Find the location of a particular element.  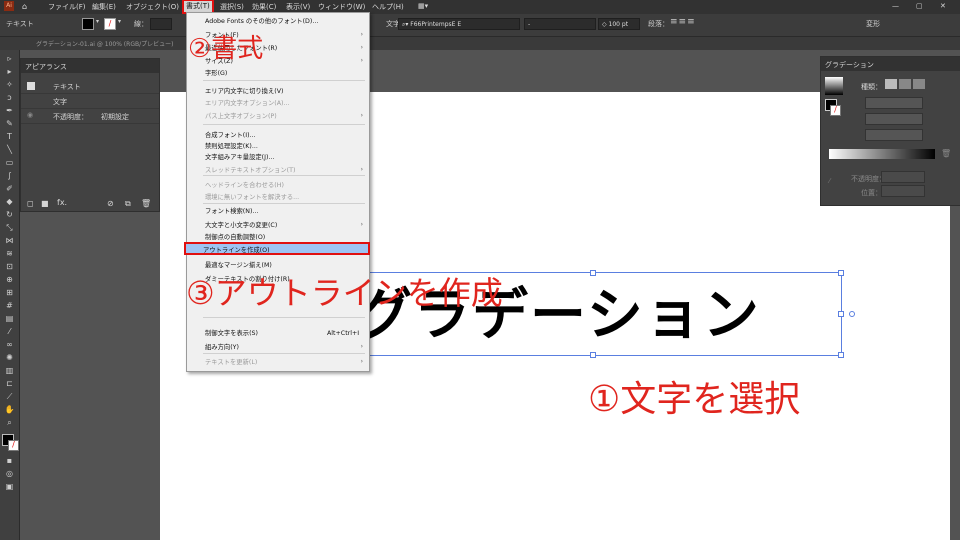

home-icon: ⌂ is located at coordinates (24, 6).